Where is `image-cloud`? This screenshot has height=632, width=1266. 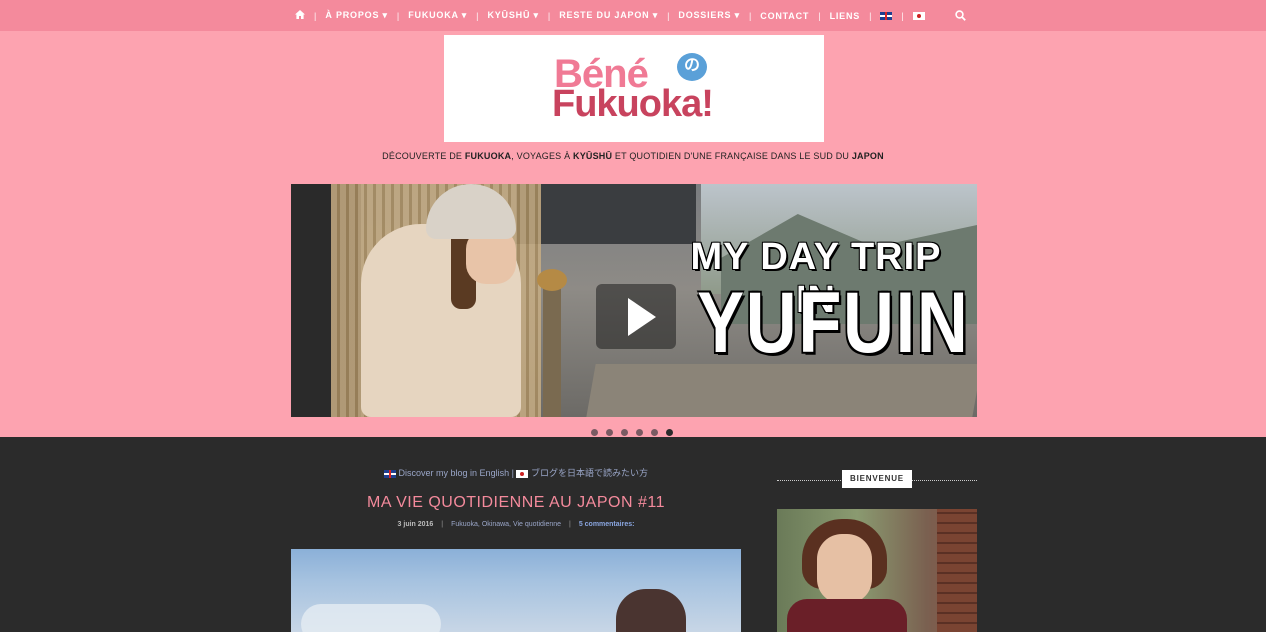
image-cloud is located at coordinates (371, 618).